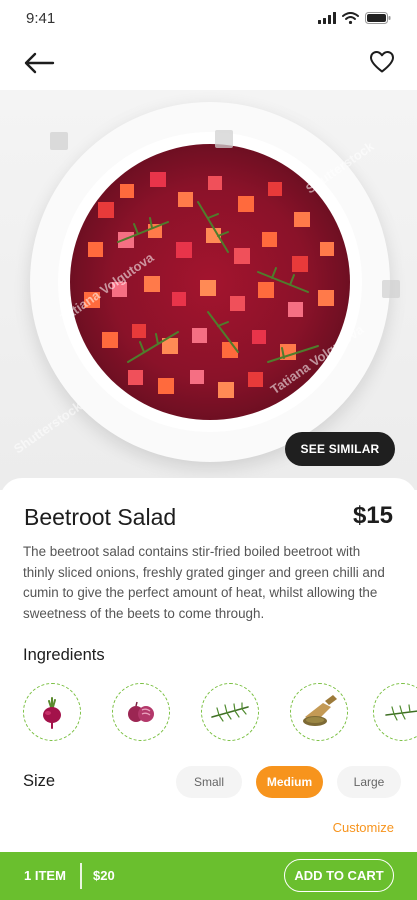  I want to click on top-bar, so click(208, 64).